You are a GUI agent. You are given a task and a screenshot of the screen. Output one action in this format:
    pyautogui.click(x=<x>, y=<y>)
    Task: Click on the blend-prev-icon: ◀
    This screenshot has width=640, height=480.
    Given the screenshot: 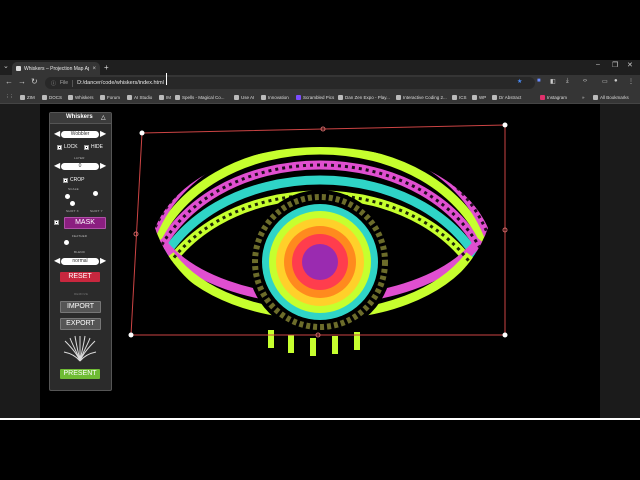 What is the action you would take?
    pyautogui.click(x=57, y=261)
    